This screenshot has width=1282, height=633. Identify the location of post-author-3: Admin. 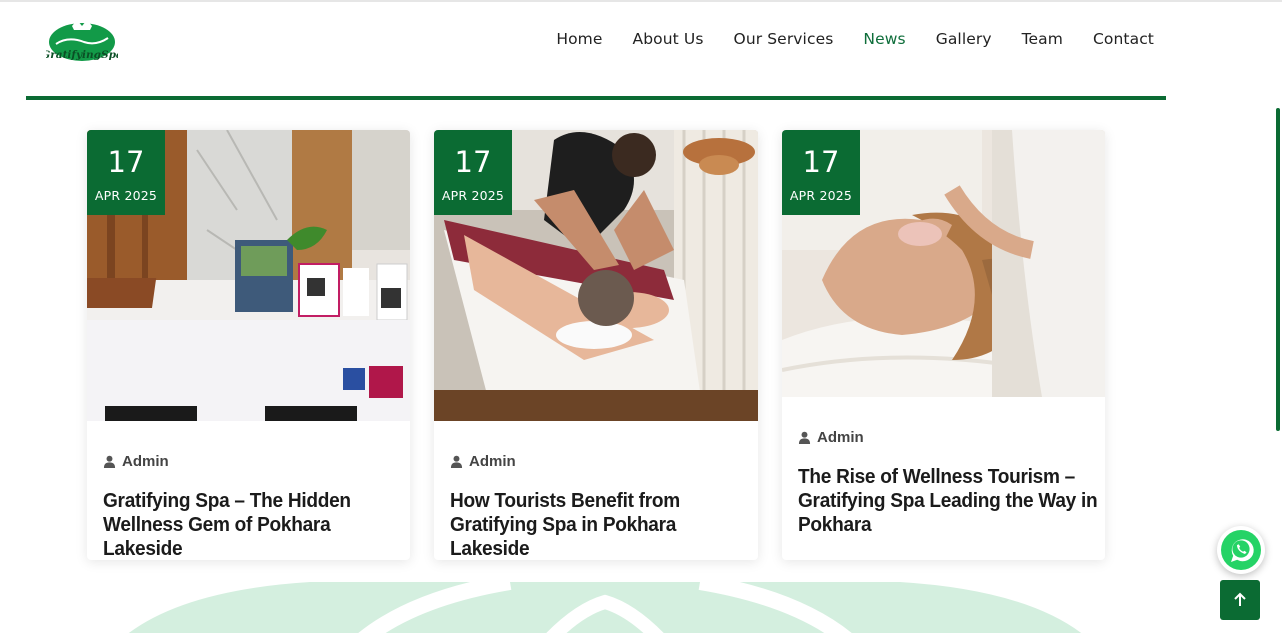
(831, 437).